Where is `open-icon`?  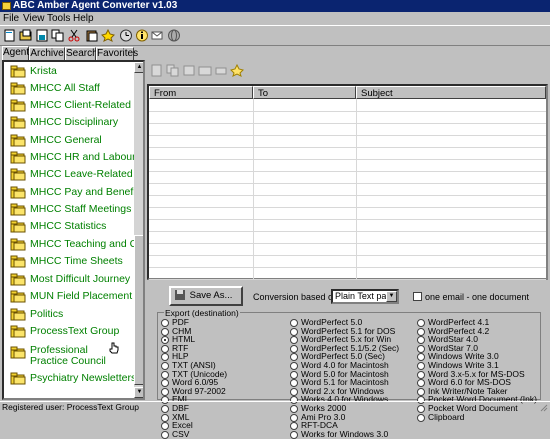
open-icon is located at coordinates (26, 35).